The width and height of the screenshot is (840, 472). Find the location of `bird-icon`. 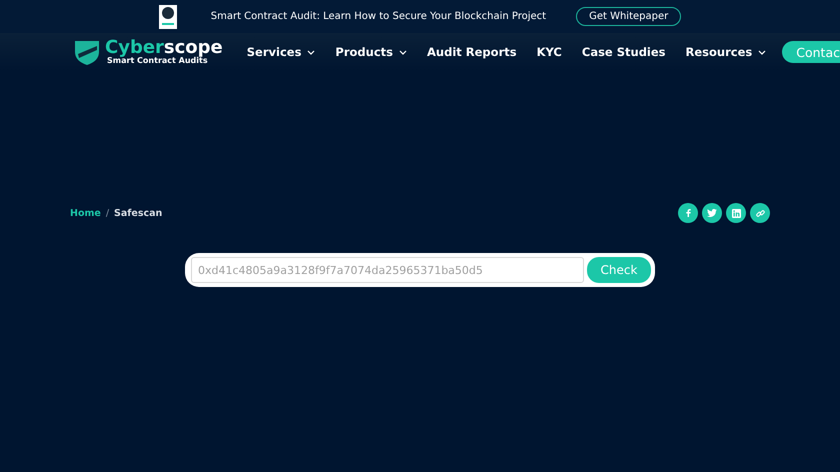

bird-icon is located at coordinates (712, 213).